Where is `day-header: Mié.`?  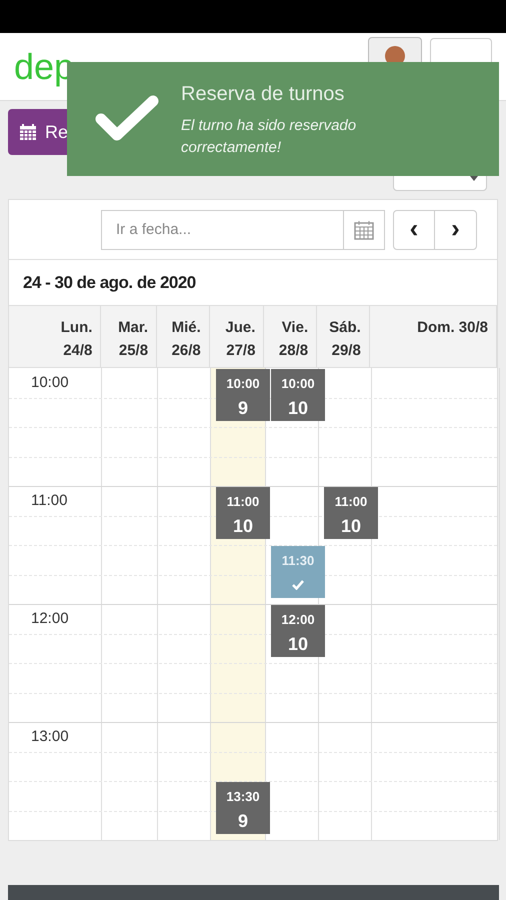 day-header: Mié. is located at coordinates (186, 328).